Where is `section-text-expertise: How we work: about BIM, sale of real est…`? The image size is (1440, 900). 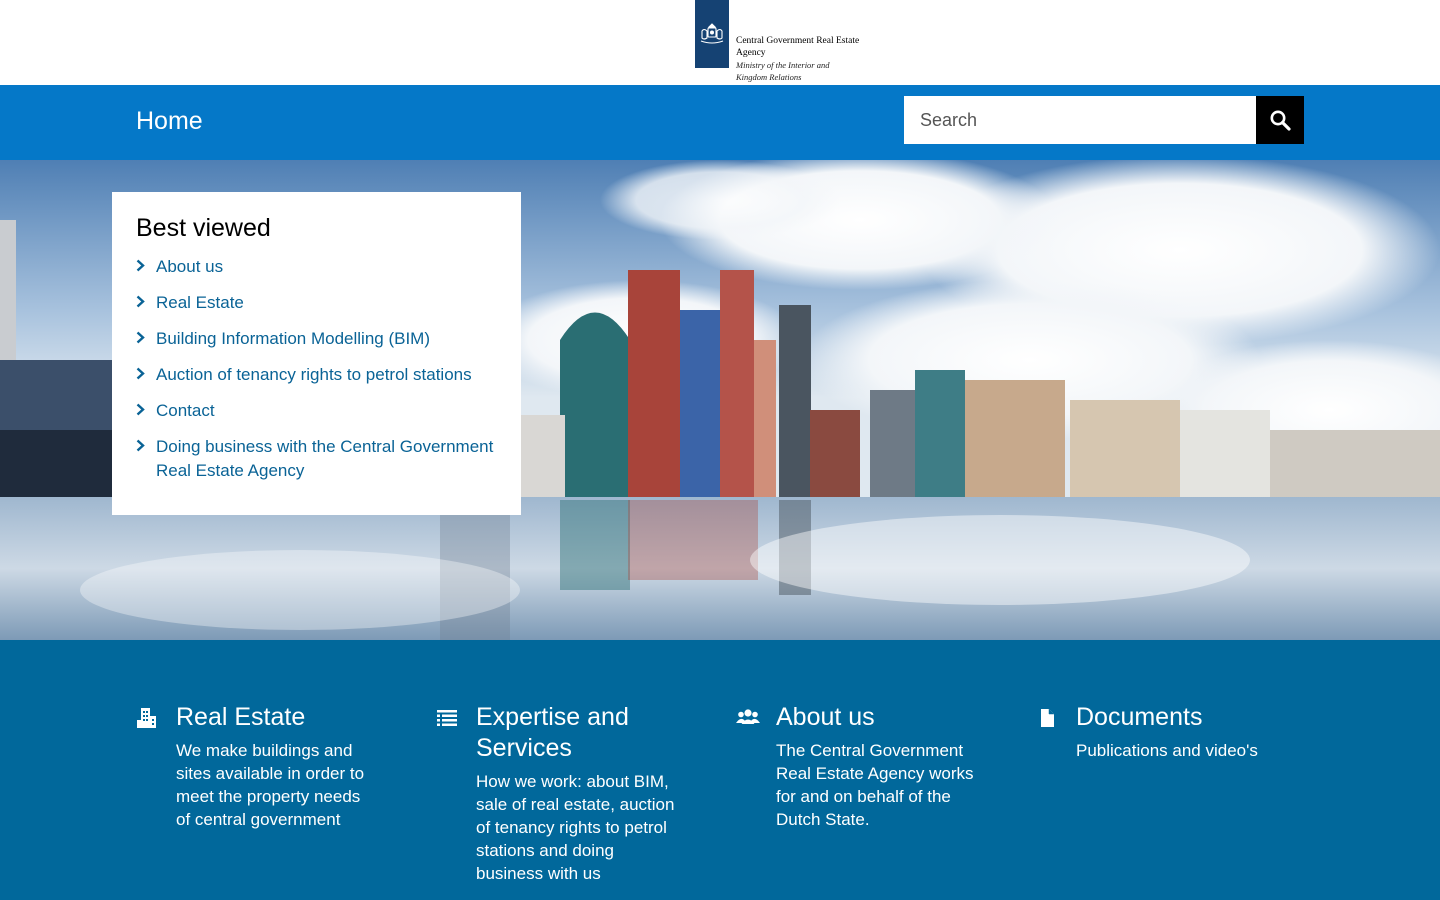 section-text-expertise: How we work: about BIM, sale of real est… is located at coordinates (575, 827).